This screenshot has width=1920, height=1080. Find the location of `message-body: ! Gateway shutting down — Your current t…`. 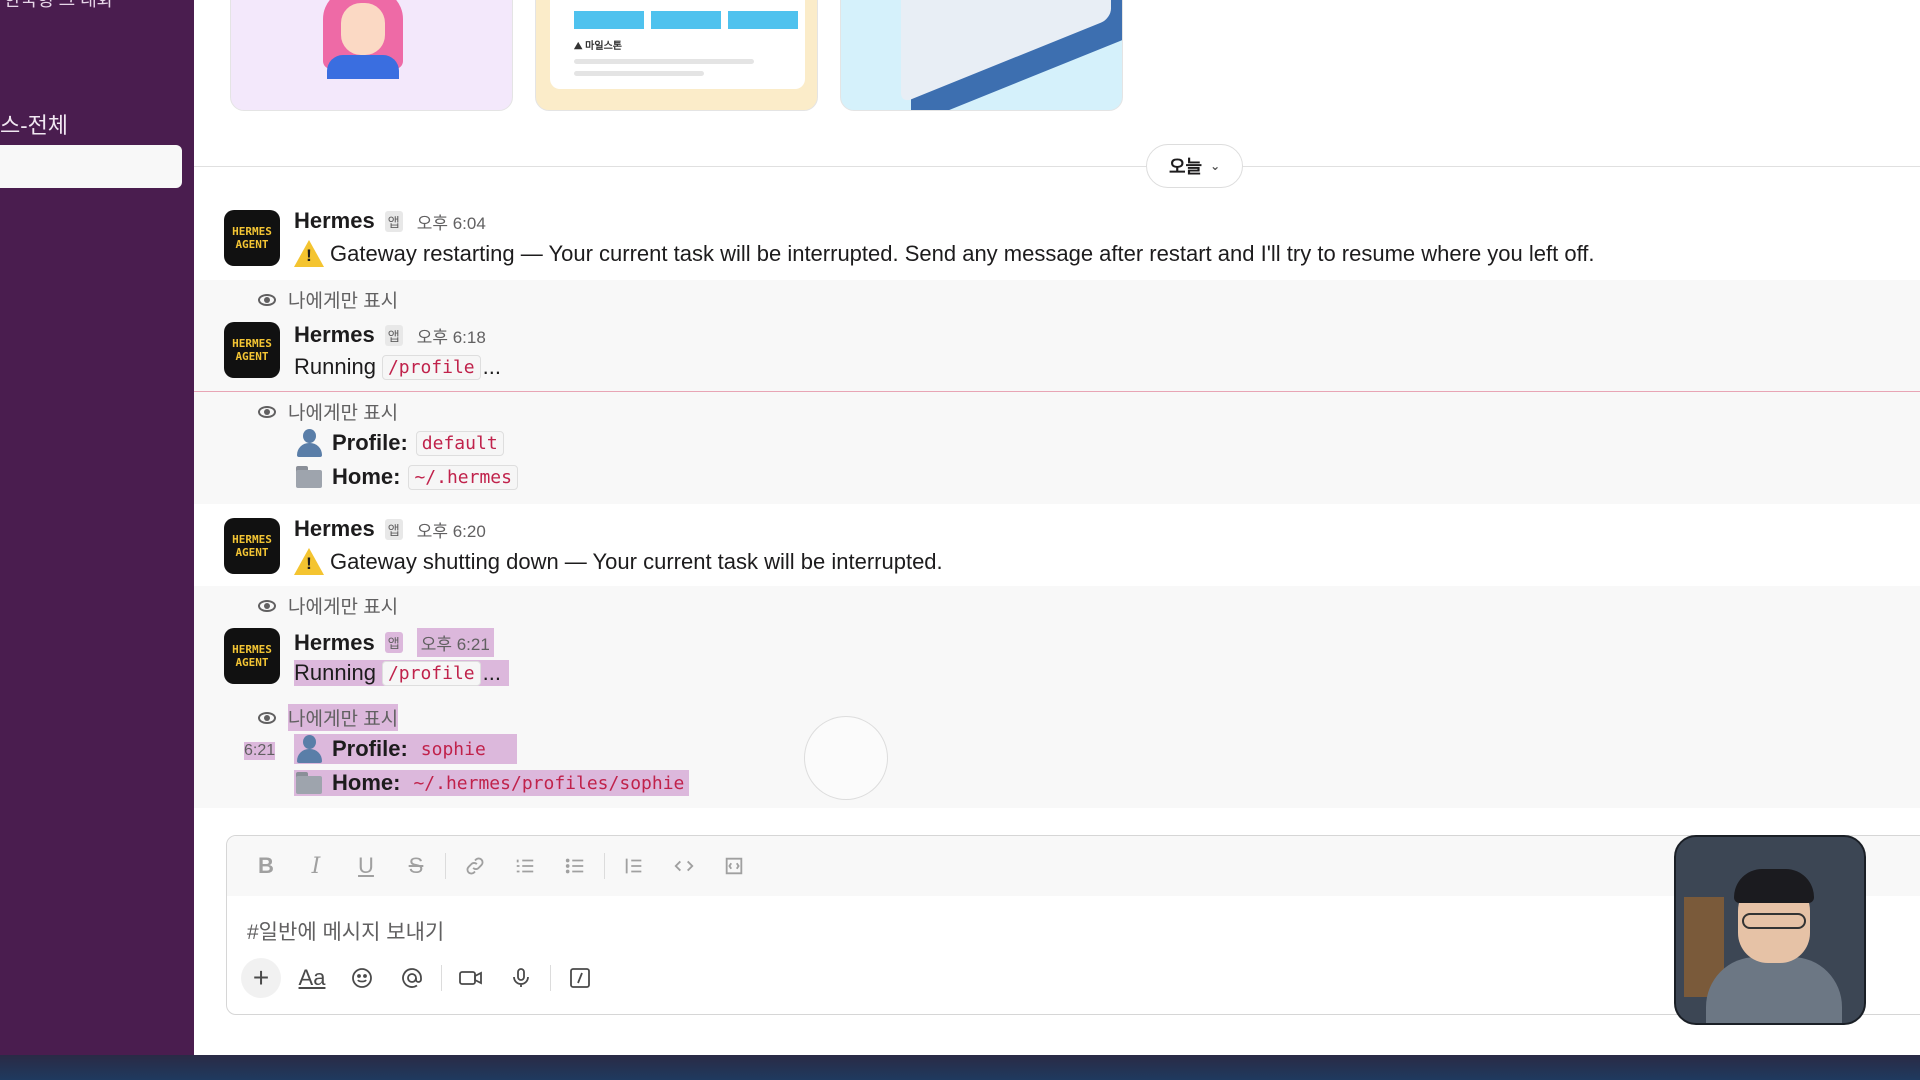

message-body: ! Gateway shutting down — Your current t… is located at coordinates (618, 562).